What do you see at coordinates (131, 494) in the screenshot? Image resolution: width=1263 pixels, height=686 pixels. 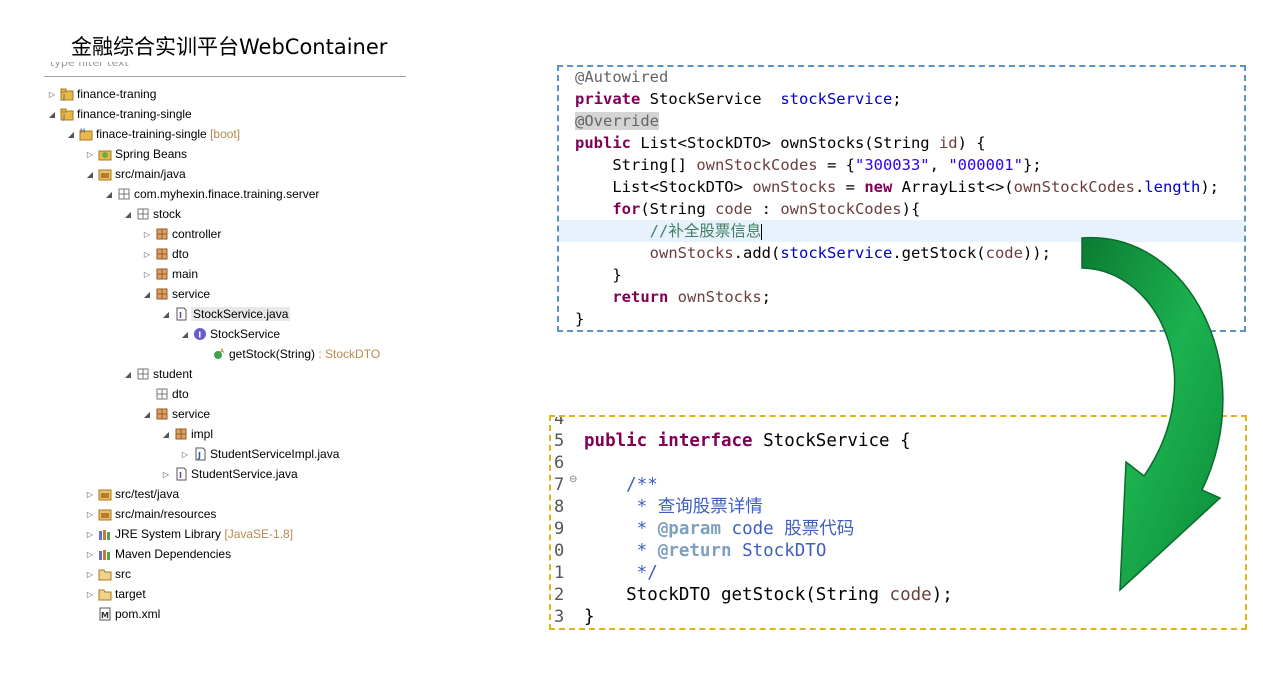 I see `tree-item: ▷ src/test/java` at bounding box center [131, 494].